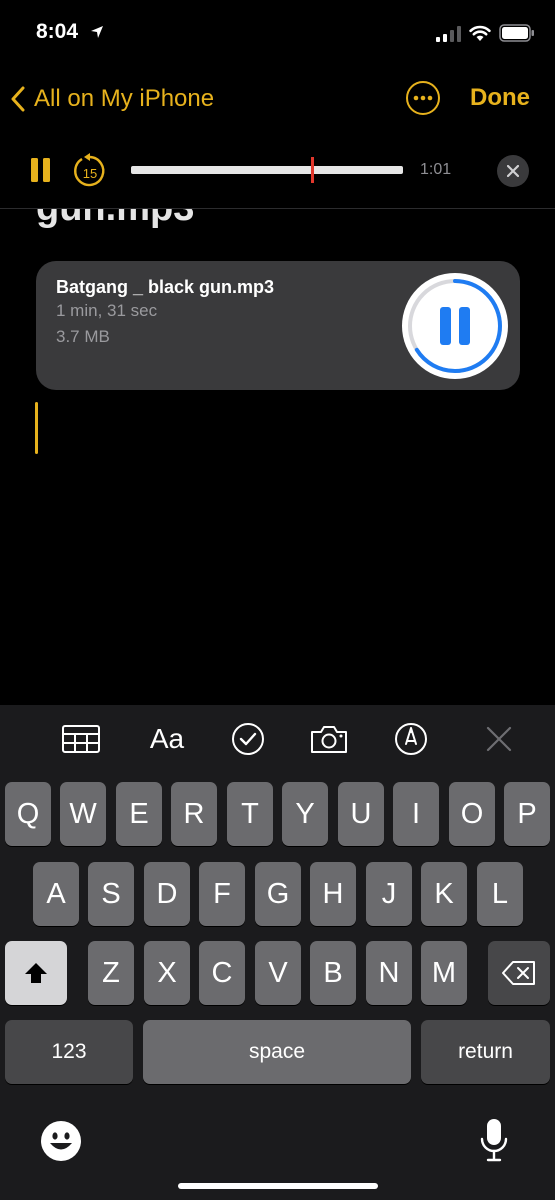 Image resolution: width=555 pixels, height=1200 pixels. What do you see at coordinates (500, 98) in the screenshot?
I see `done-button: Done` at bounding box center [500, 98].